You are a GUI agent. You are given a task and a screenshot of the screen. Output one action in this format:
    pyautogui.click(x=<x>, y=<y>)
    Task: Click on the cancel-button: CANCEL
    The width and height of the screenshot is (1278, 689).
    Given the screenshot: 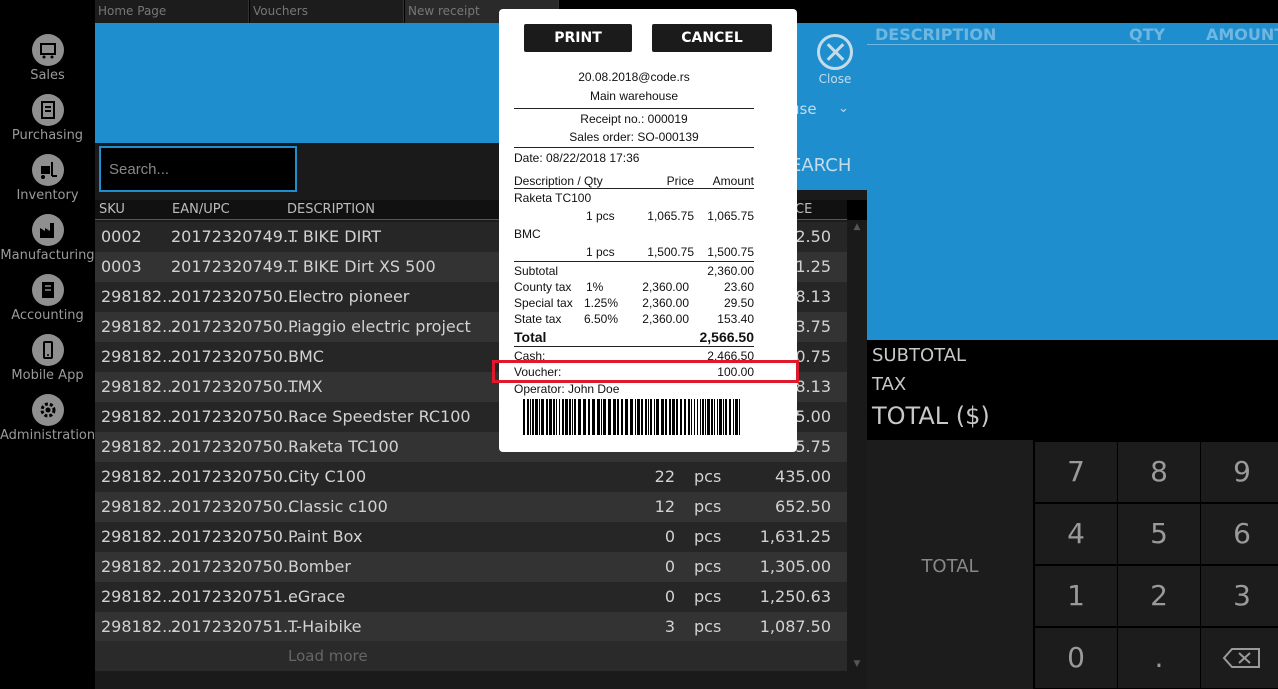 What is the action you would take?
    pyautogui.click(x=712, y=38)
    